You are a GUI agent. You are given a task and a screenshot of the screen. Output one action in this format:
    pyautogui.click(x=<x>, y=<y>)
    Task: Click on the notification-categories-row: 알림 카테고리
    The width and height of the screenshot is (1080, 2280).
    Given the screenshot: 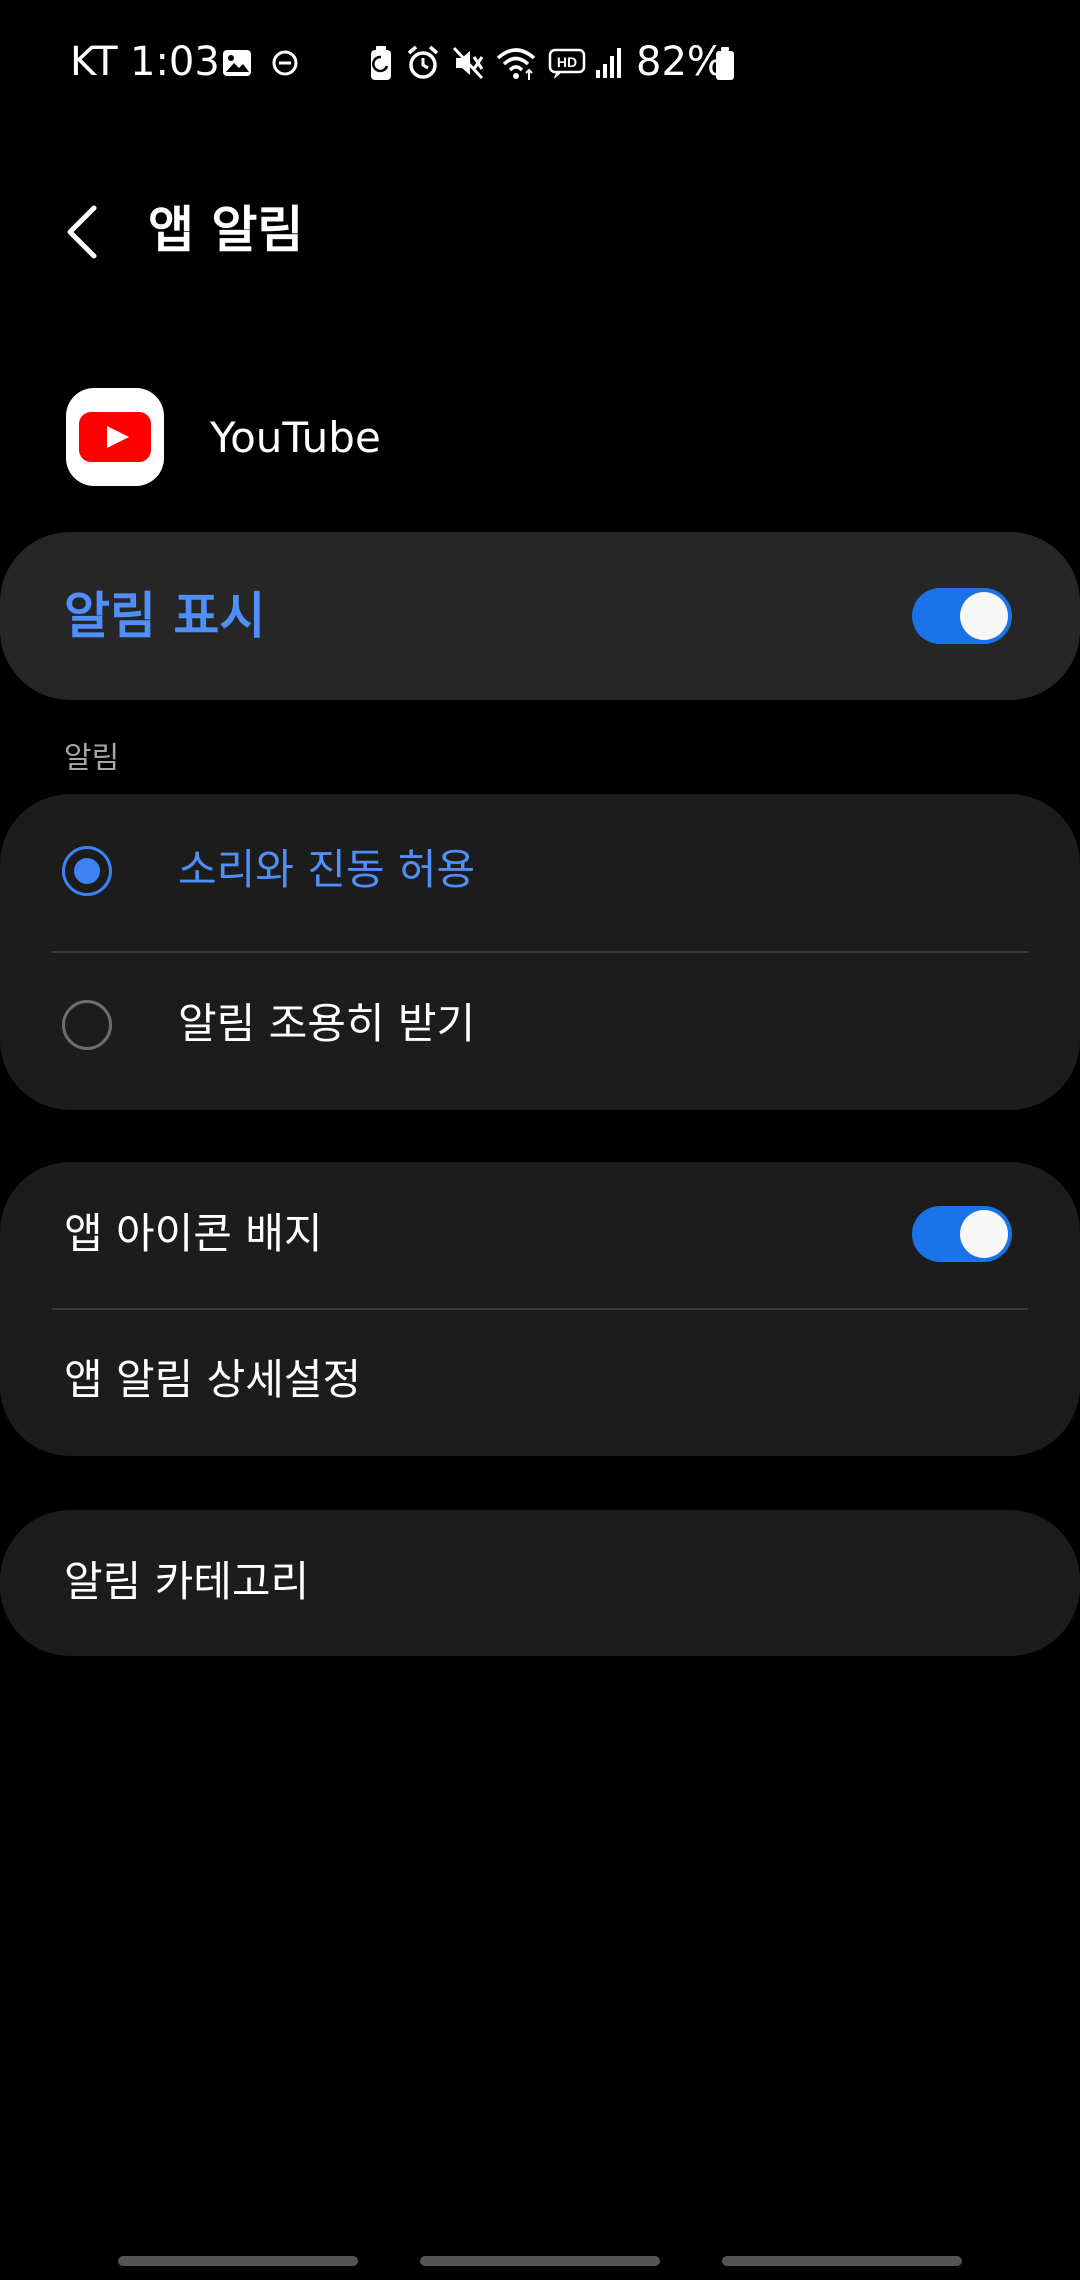 What is the action you would take?
    pyautogui.click(x=540, y=1583)
    